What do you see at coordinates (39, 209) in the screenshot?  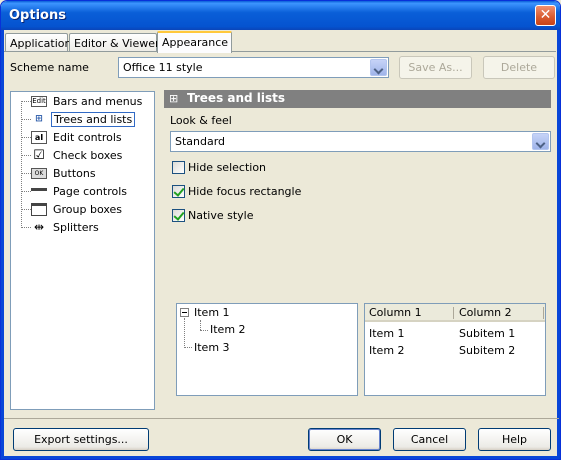 I see `group-box-icon` at bounding box center [39, 209].